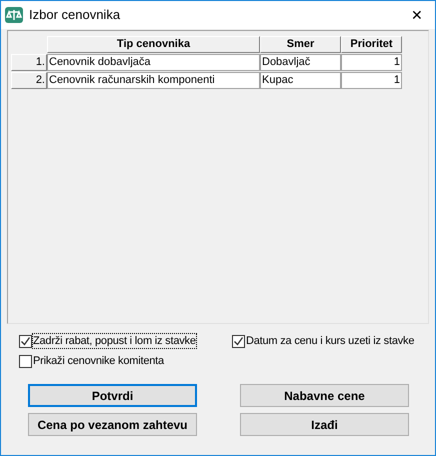 This screenshot has width=436, height=456. Describe the element at coordinates (417, 15) in the screenshot. I see `close-button: ✕` at that location.